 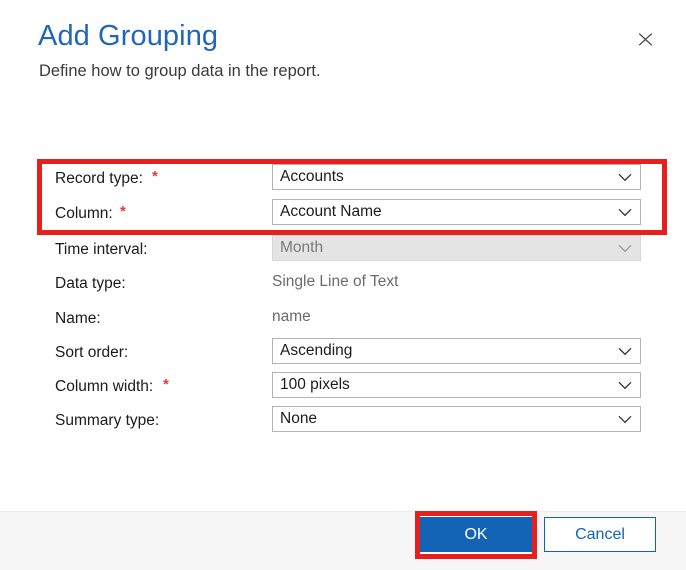 I want to click on page-title: Add Grouping, so click(x=128, y=36).